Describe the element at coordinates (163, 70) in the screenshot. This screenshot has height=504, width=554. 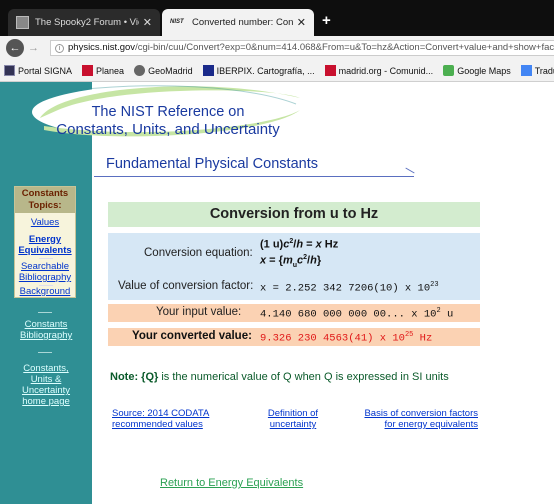
I see `bookmark-geomadrid: GeoMadrid` at that location.